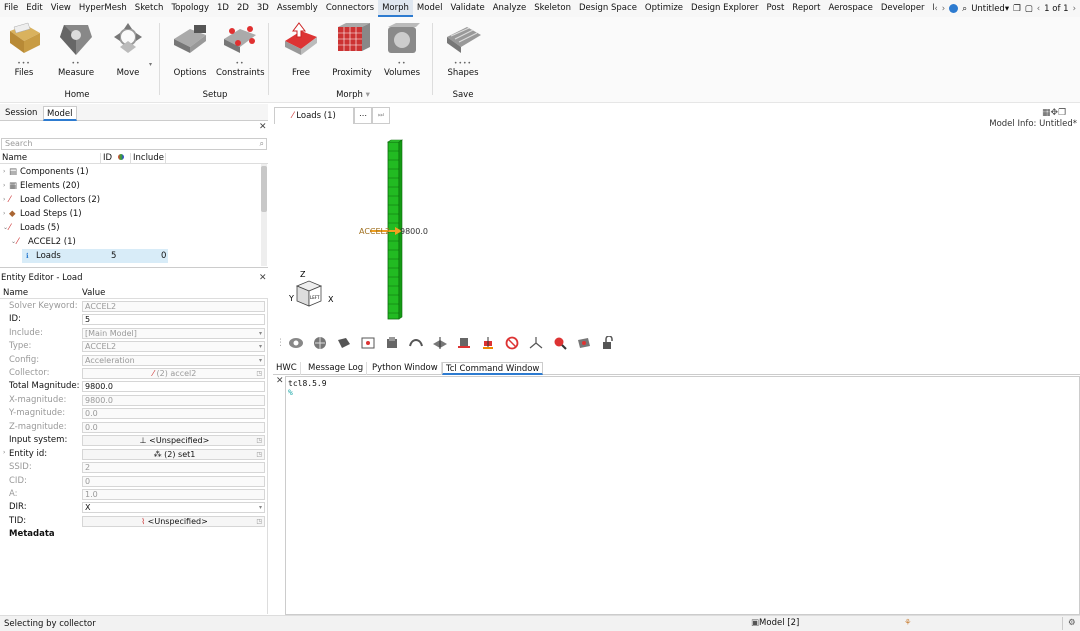  What do you see at coordinates (608, 8) in the screenshot?
I see `menu-design-space: Design Space` at bounding box center [608, 8].